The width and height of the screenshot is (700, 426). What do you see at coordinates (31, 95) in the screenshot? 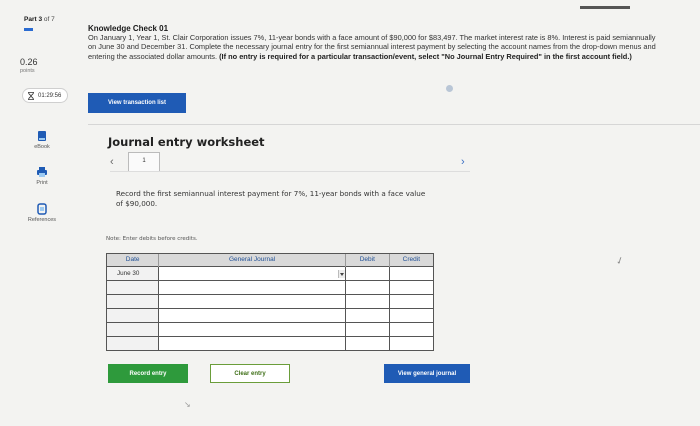
I see `hourglass-icon` at bounding box center [31, 95].